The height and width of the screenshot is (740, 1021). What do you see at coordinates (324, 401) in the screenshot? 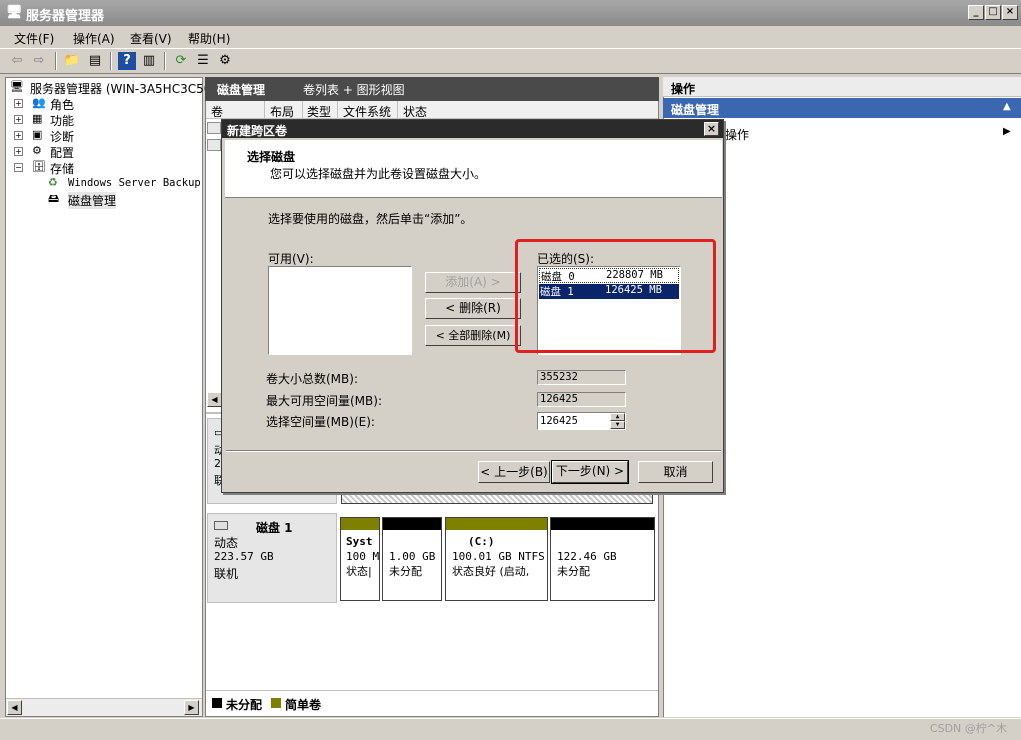
I see `max-space-label: 最大可用空间量(MB):` at bounding box center [324, 401].